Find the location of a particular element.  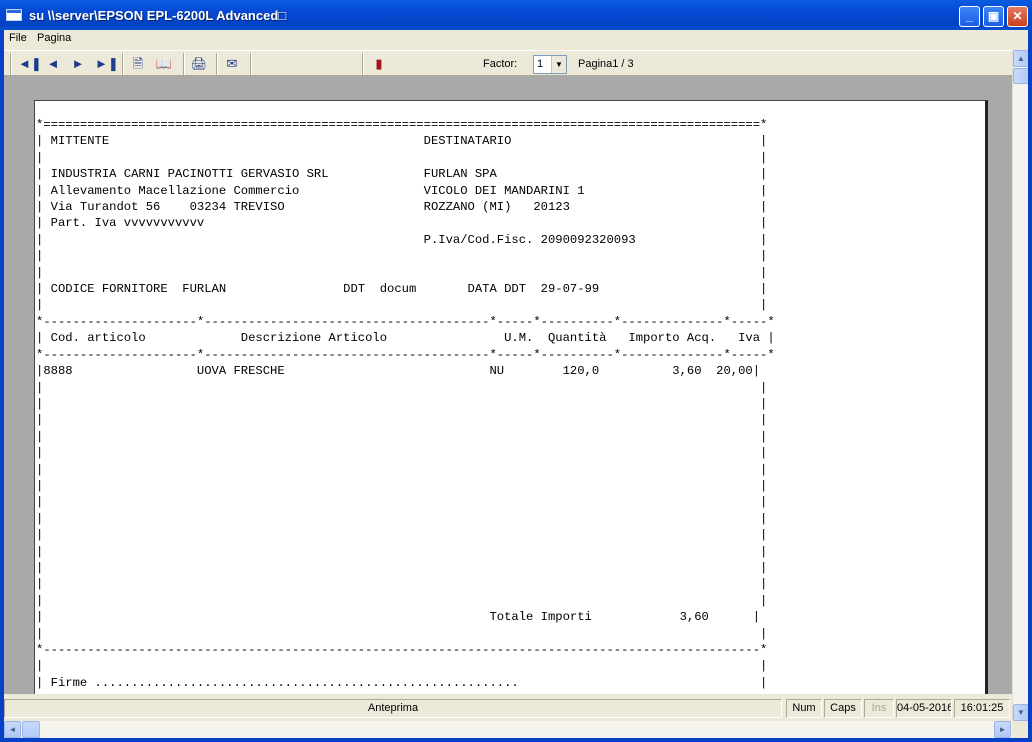

vertical-scrollbar: ▲ ▼ is located at coordinates (1020, 385).